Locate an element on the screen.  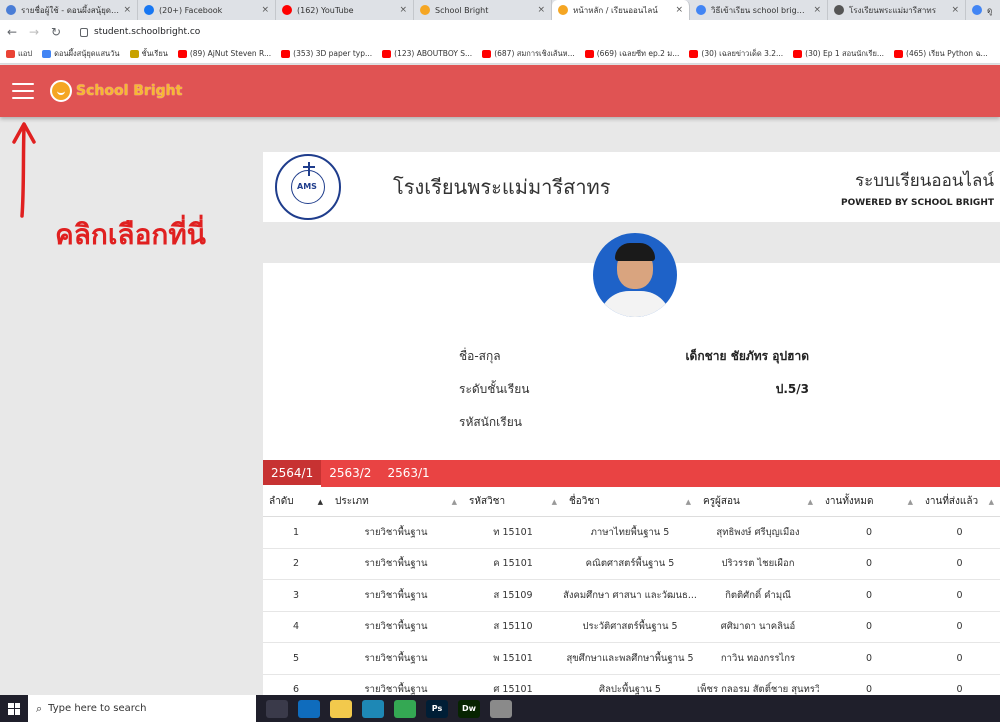
task-view-icon is located at coordinates (277, 708).